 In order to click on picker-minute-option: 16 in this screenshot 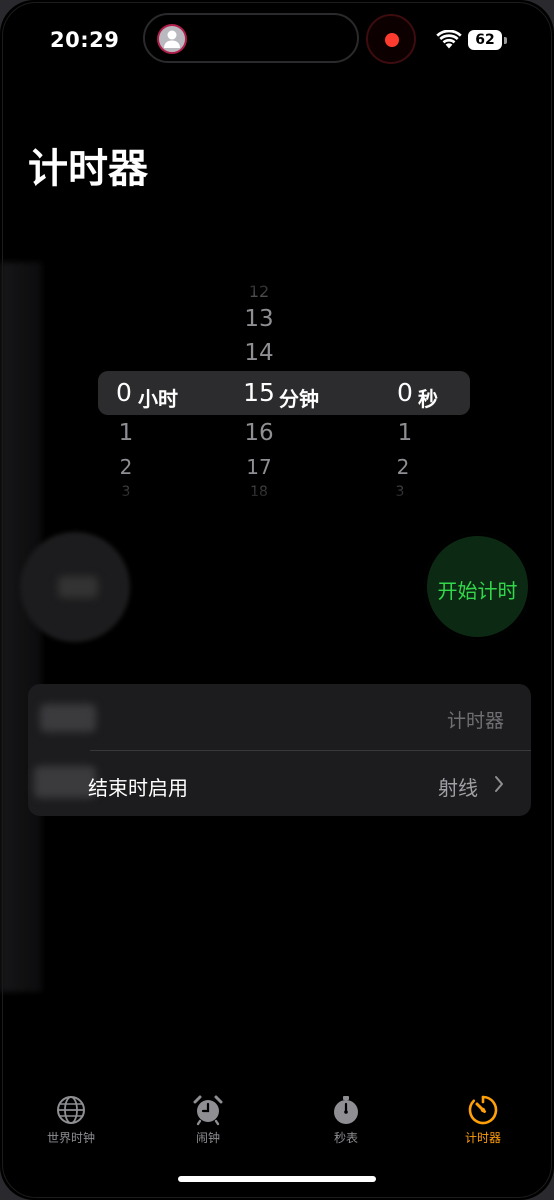, I will do `click(259, 433)`.